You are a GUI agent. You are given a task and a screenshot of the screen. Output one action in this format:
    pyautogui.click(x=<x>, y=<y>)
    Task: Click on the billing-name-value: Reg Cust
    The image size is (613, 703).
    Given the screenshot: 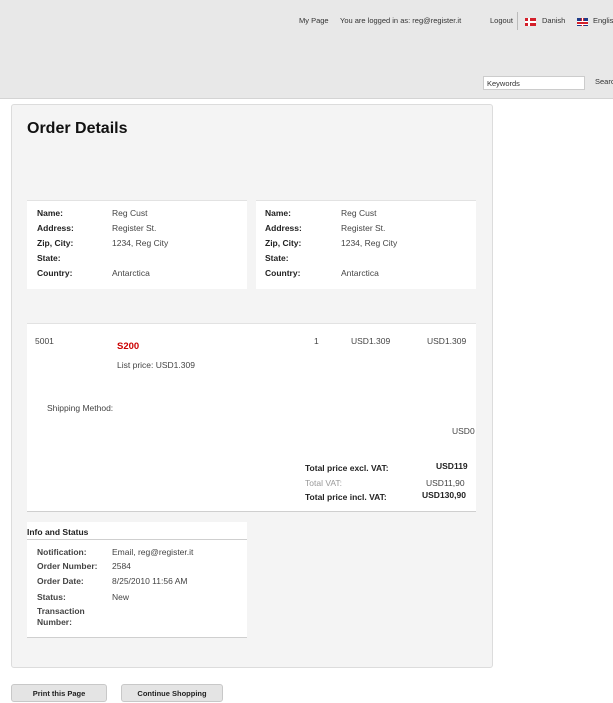 What is the action you would take?
    pyautogui.click(x=130, y=213)
    